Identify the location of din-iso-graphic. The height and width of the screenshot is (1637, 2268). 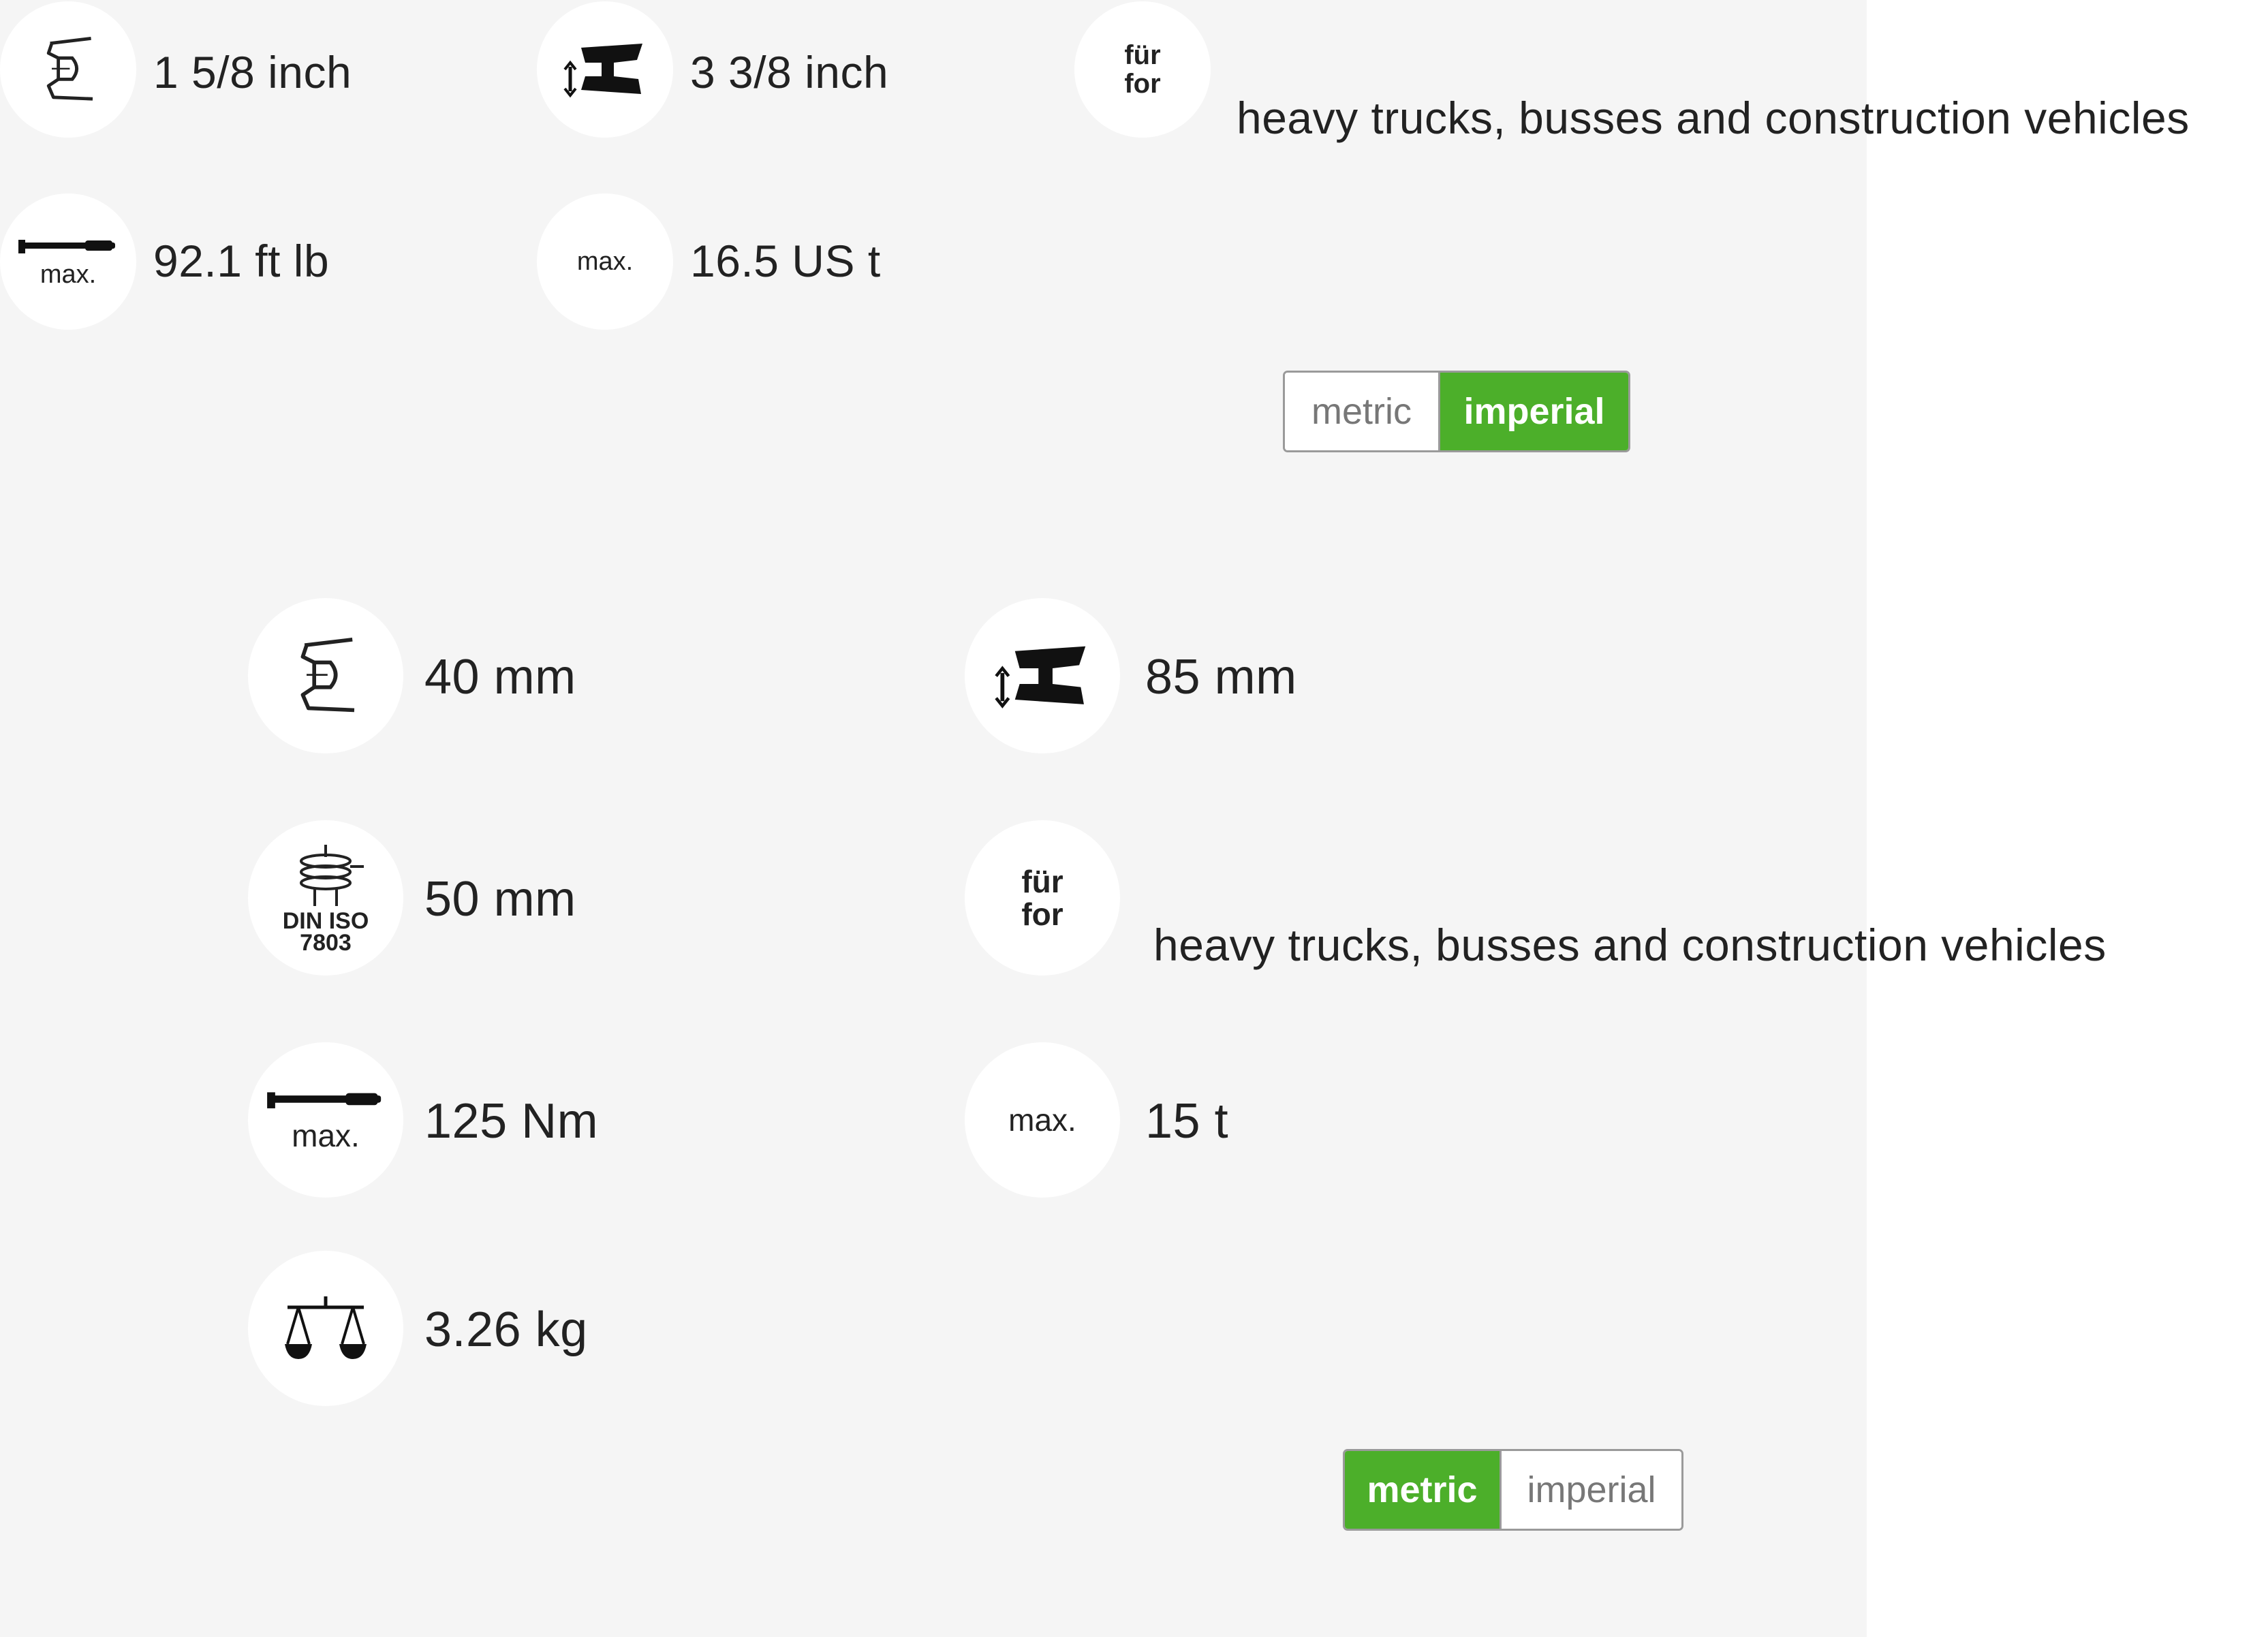
(332, 875).